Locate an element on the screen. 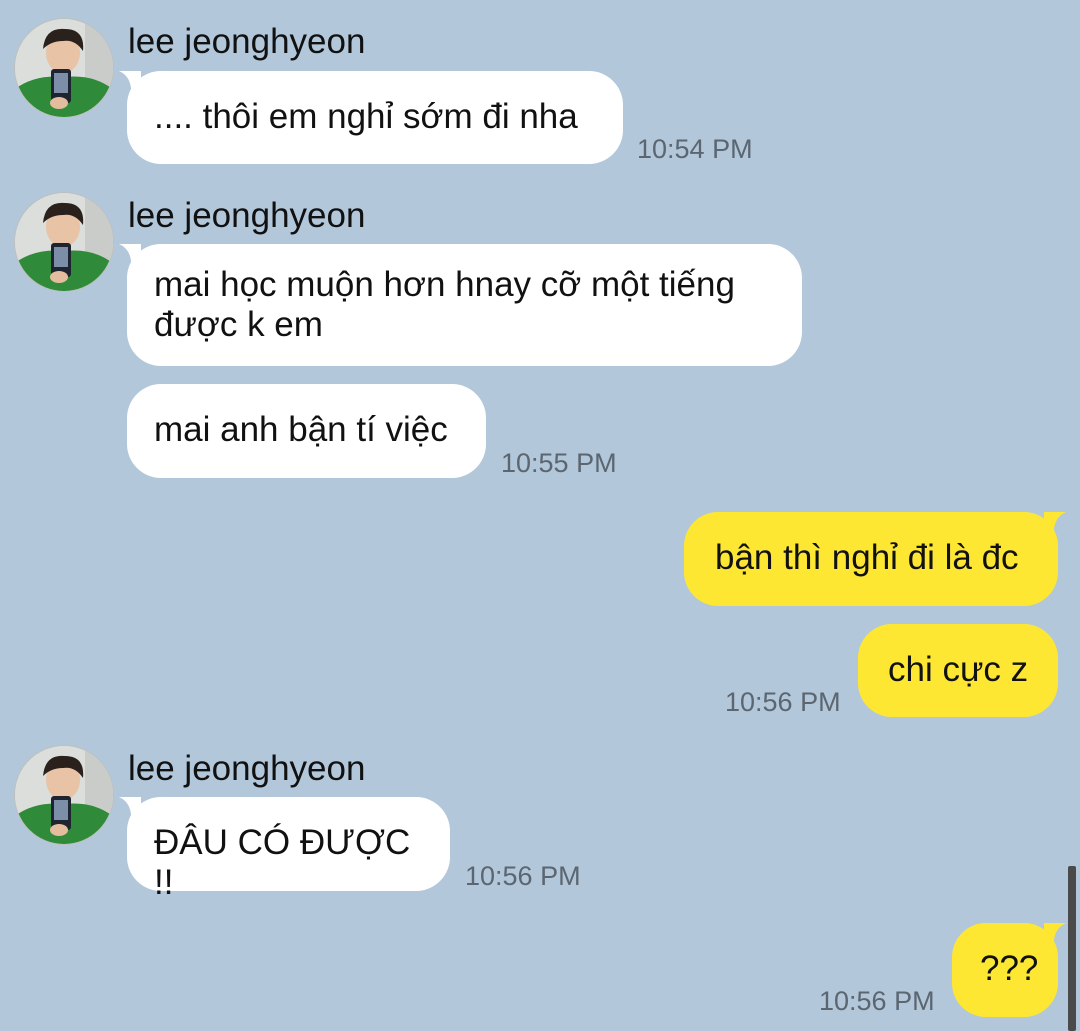  message-text: ĐÂU CÓ ĐƯỢC !! is located at coordinates (282, 862).